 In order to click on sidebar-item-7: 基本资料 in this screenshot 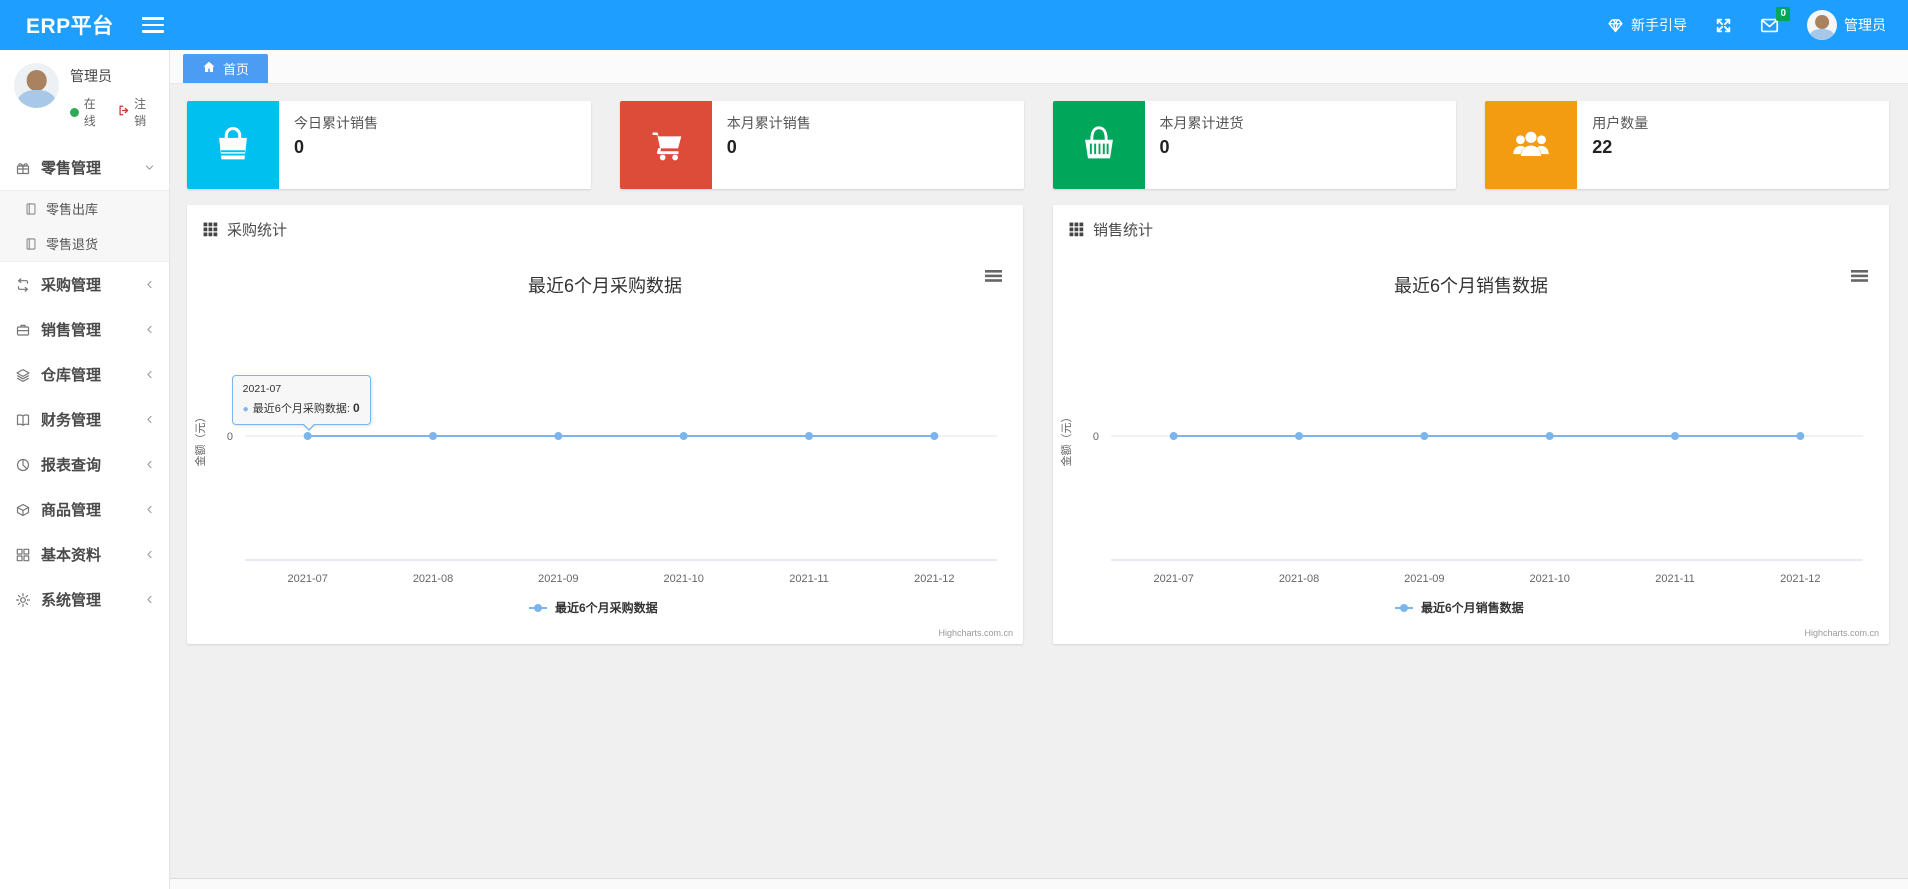, I will do `click(84, 554)`.